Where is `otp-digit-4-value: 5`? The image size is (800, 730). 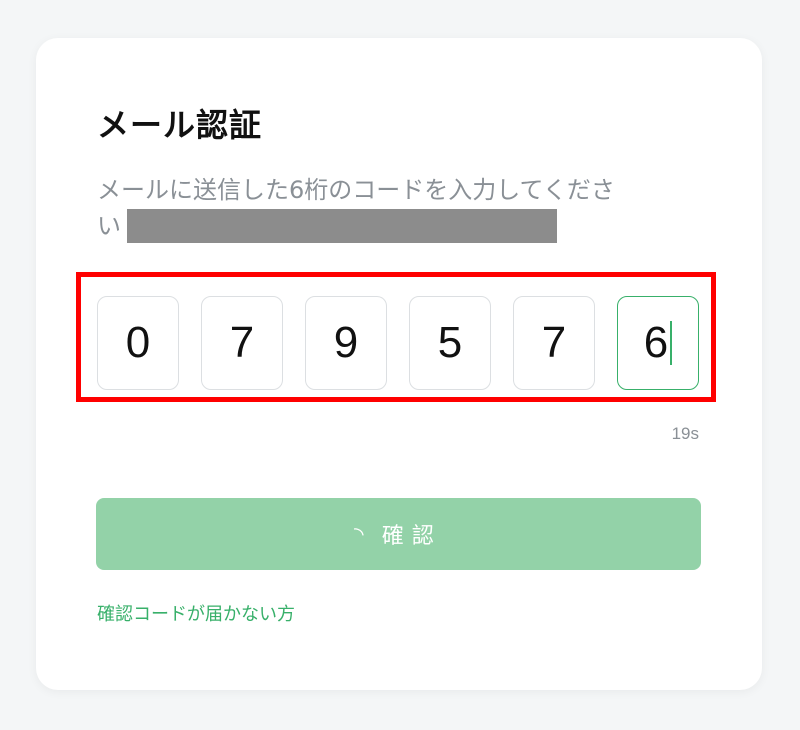
otp-digit-4-value: 5 is located at coordinates (450, 342).